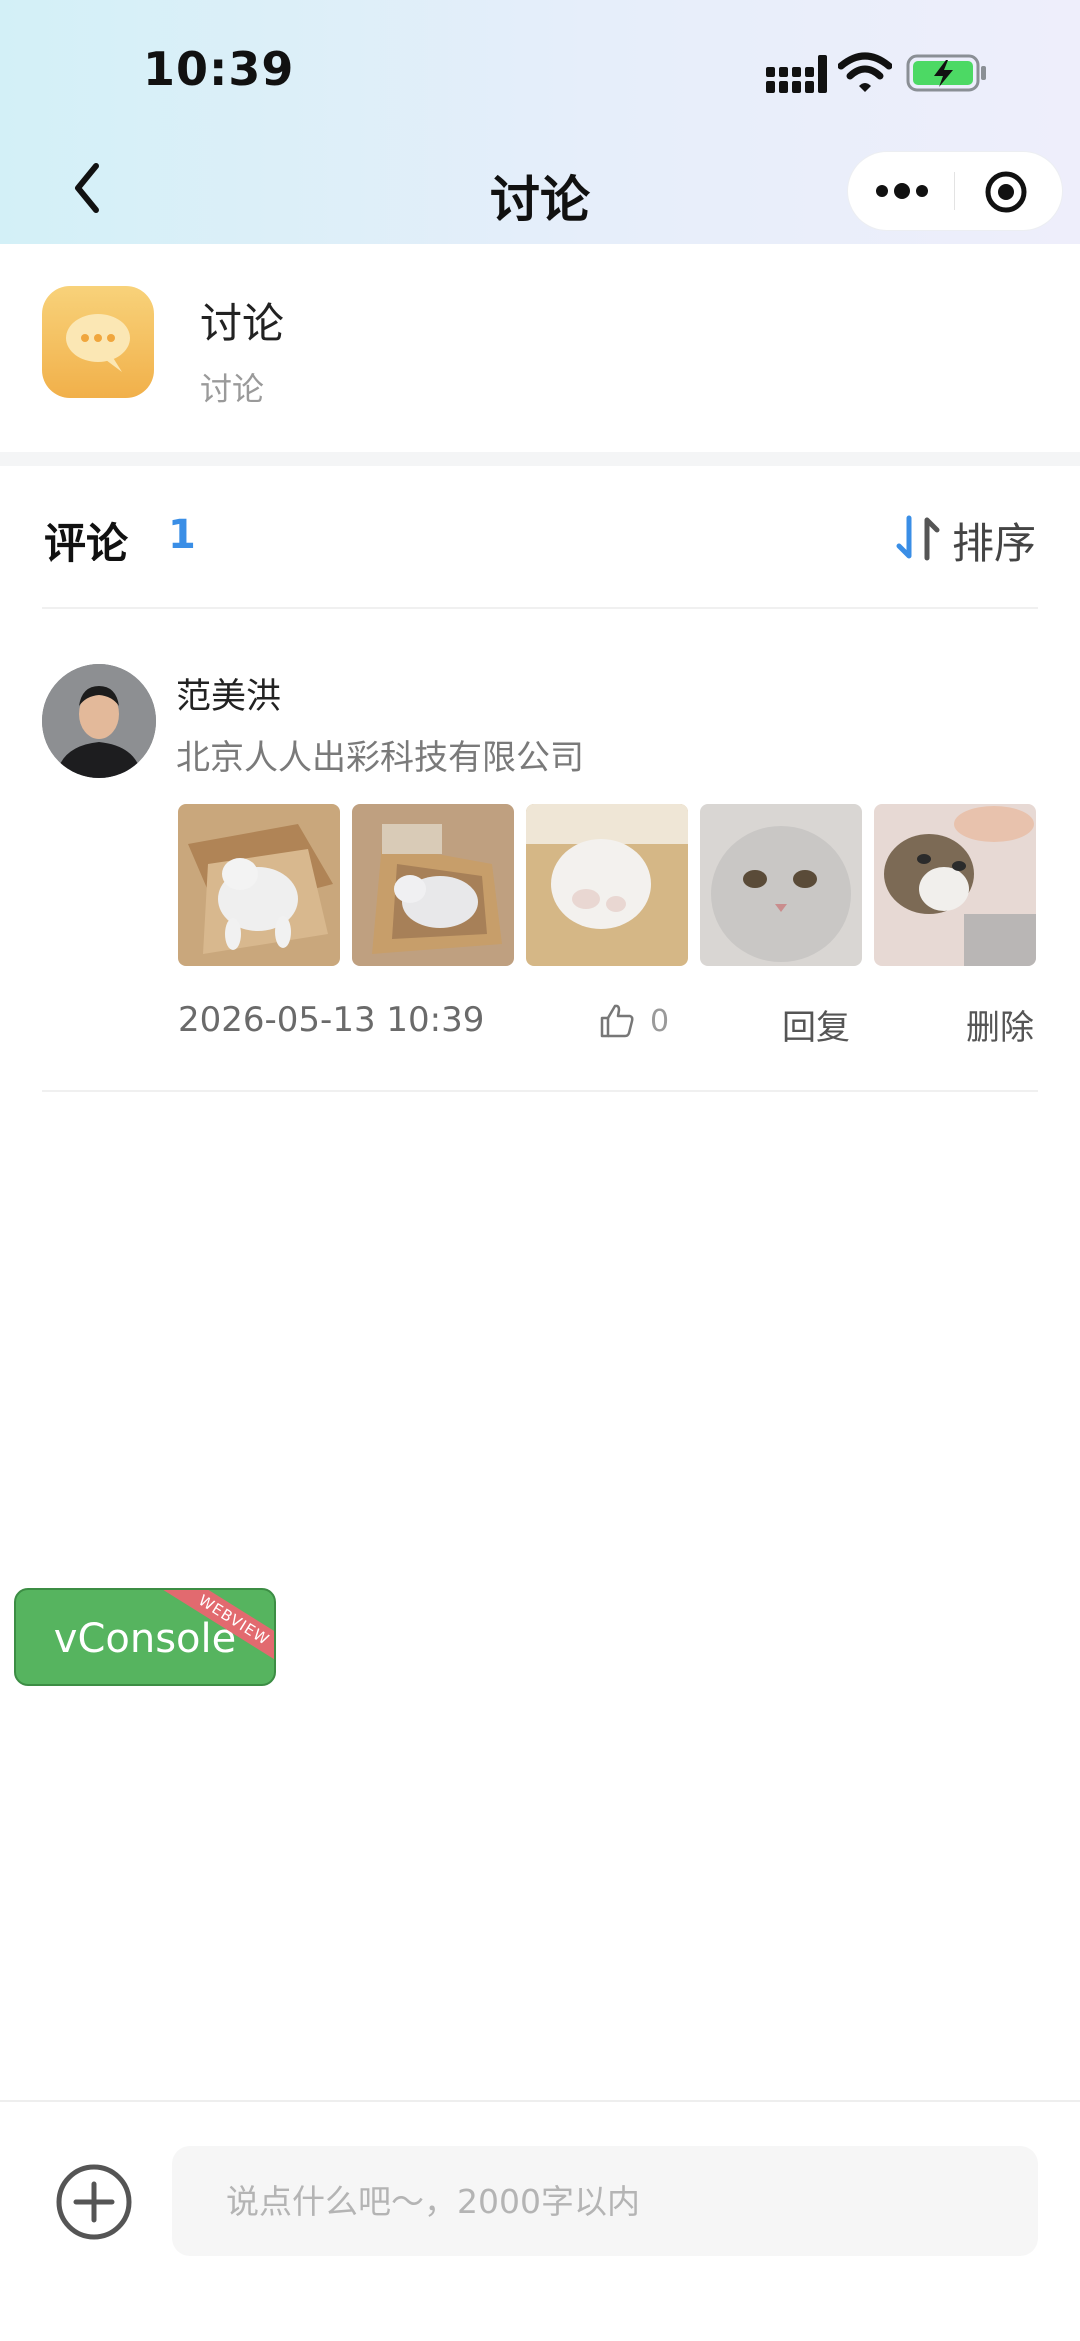 The height and width of the screenshot is (2341, 1080). I want to click on comment-timestamp: 2026-05-13 10:39, so click(331, 1020).